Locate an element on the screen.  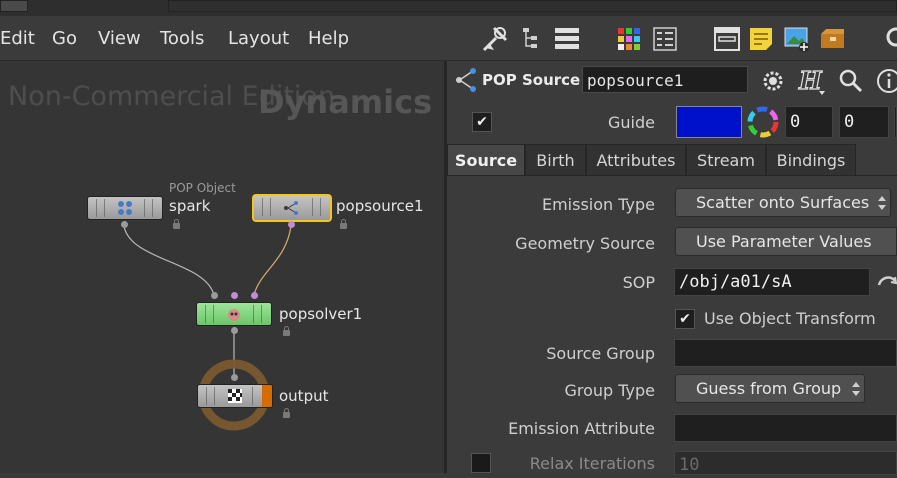
list-view-icon is located at coordinates (567, 39).